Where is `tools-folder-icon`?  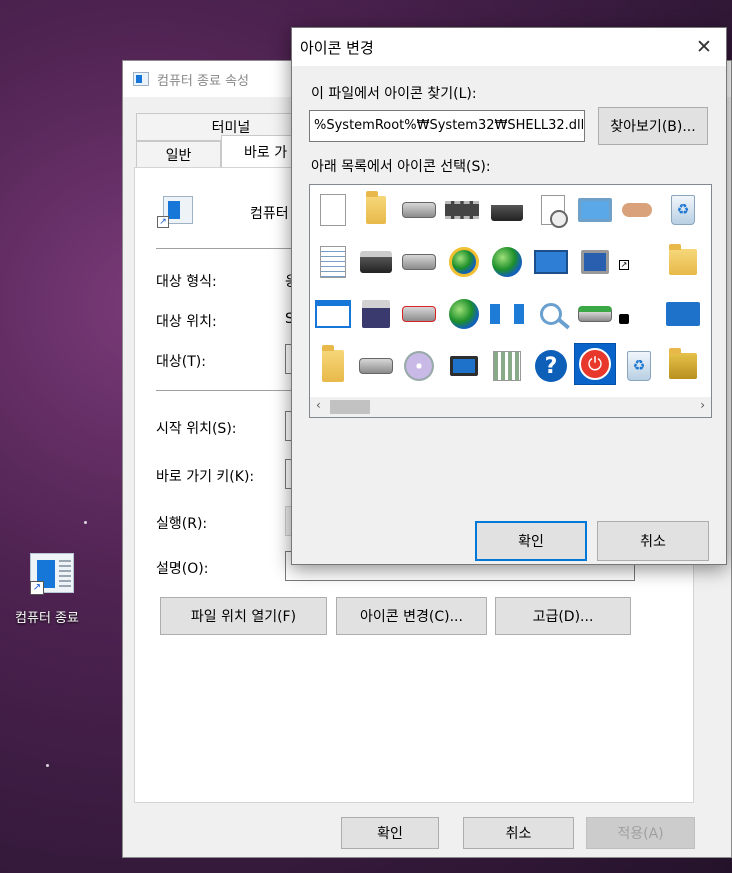 tools-folder-icon is located at coordinates (683, 366).